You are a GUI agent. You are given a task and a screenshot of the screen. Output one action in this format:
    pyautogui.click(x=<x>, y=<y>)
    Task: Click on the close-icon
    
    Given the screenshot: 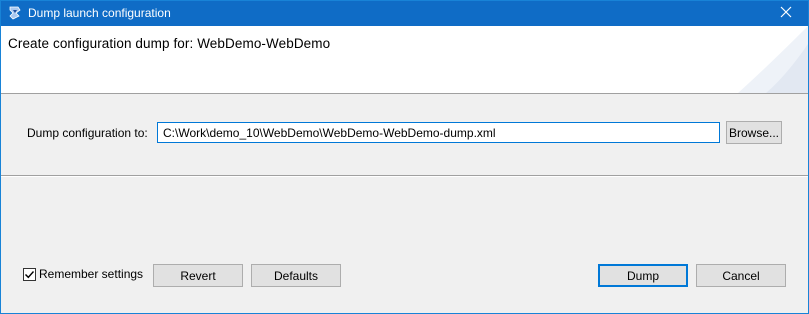 What is the action you would take?
    pyautogui.click(x=786, y=13)
    